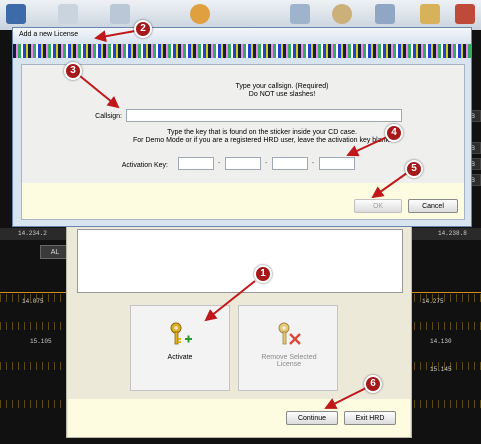  Describe the element at coordinates (180, 357) in the screenshot. I see `activate-label: Activate` at that location.